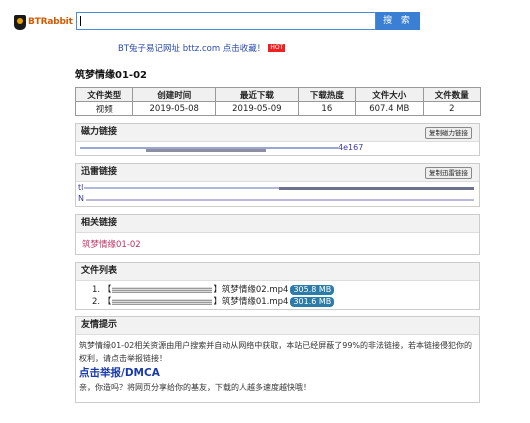  I want to click on related-panel: 相关链接 筑梦情缘01-02, so click(277, 234).